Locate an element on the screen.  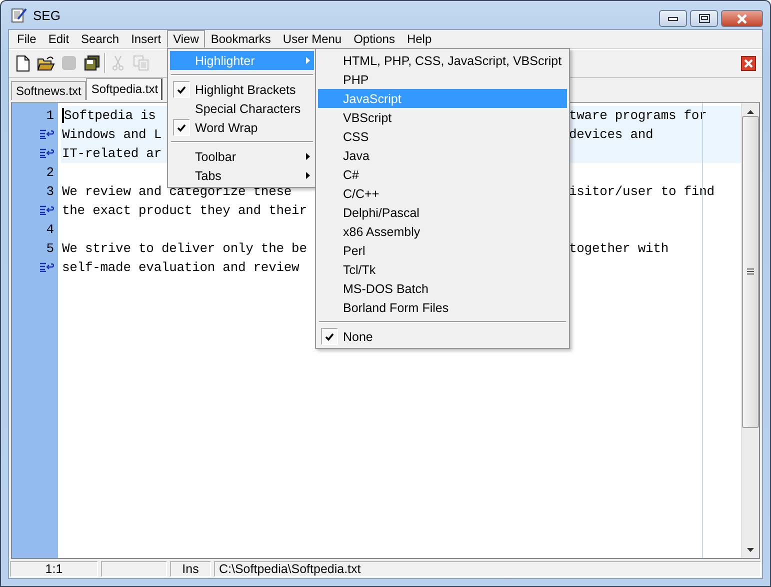
text-line: the exact product they and their is located at coordinates (184, 210).